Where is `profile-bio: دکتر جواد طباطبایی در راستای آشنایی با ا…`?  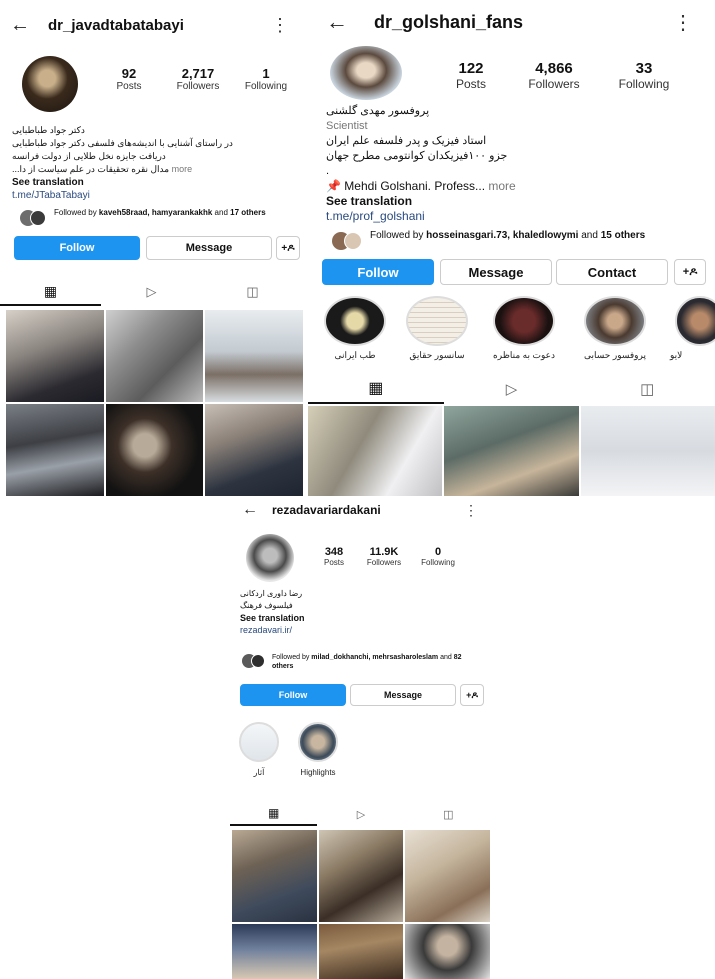
profile-bio: دکتر جواد طباطبایی در راستای آشنایی با ا… is located at coordinates (150, 163).